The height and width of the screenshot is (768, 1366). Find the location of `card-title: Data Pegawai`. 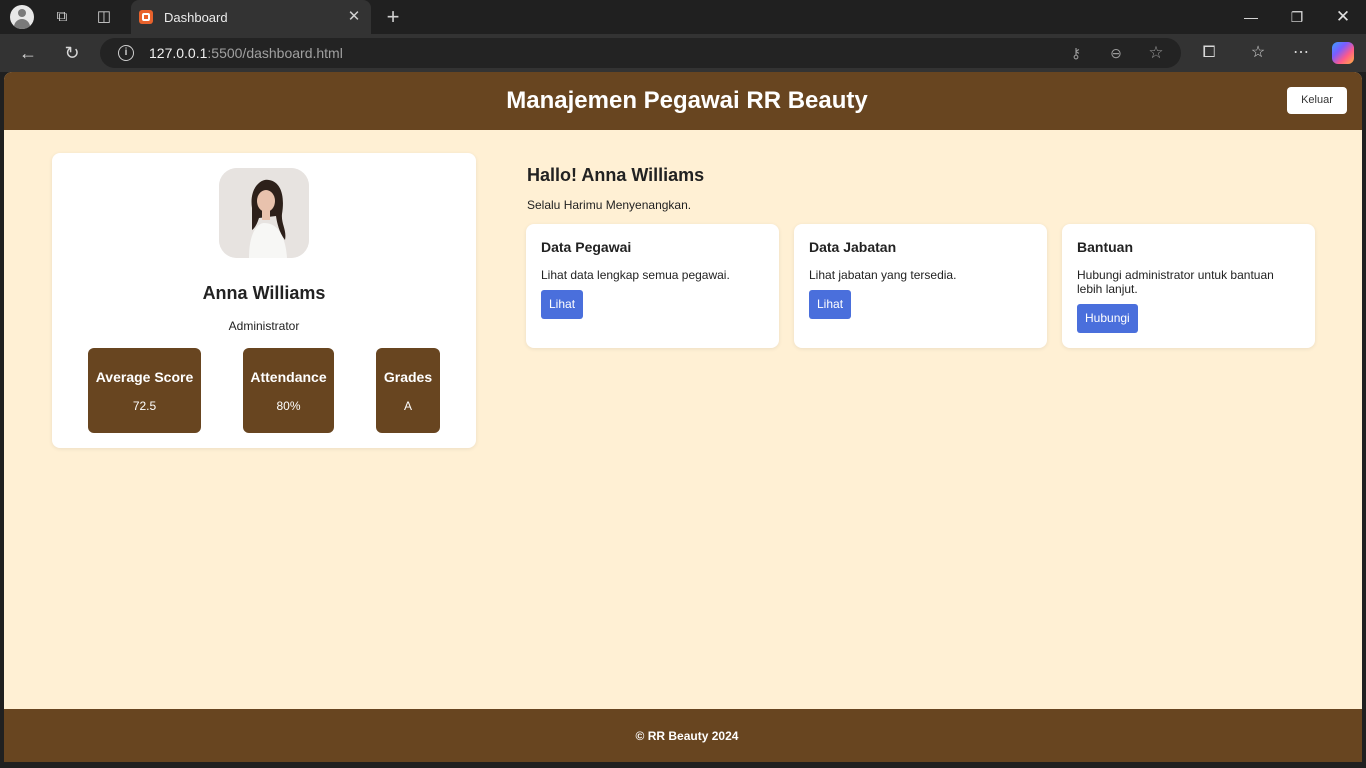

card-title: Data Pegawai is located at coordinates (586, 247).